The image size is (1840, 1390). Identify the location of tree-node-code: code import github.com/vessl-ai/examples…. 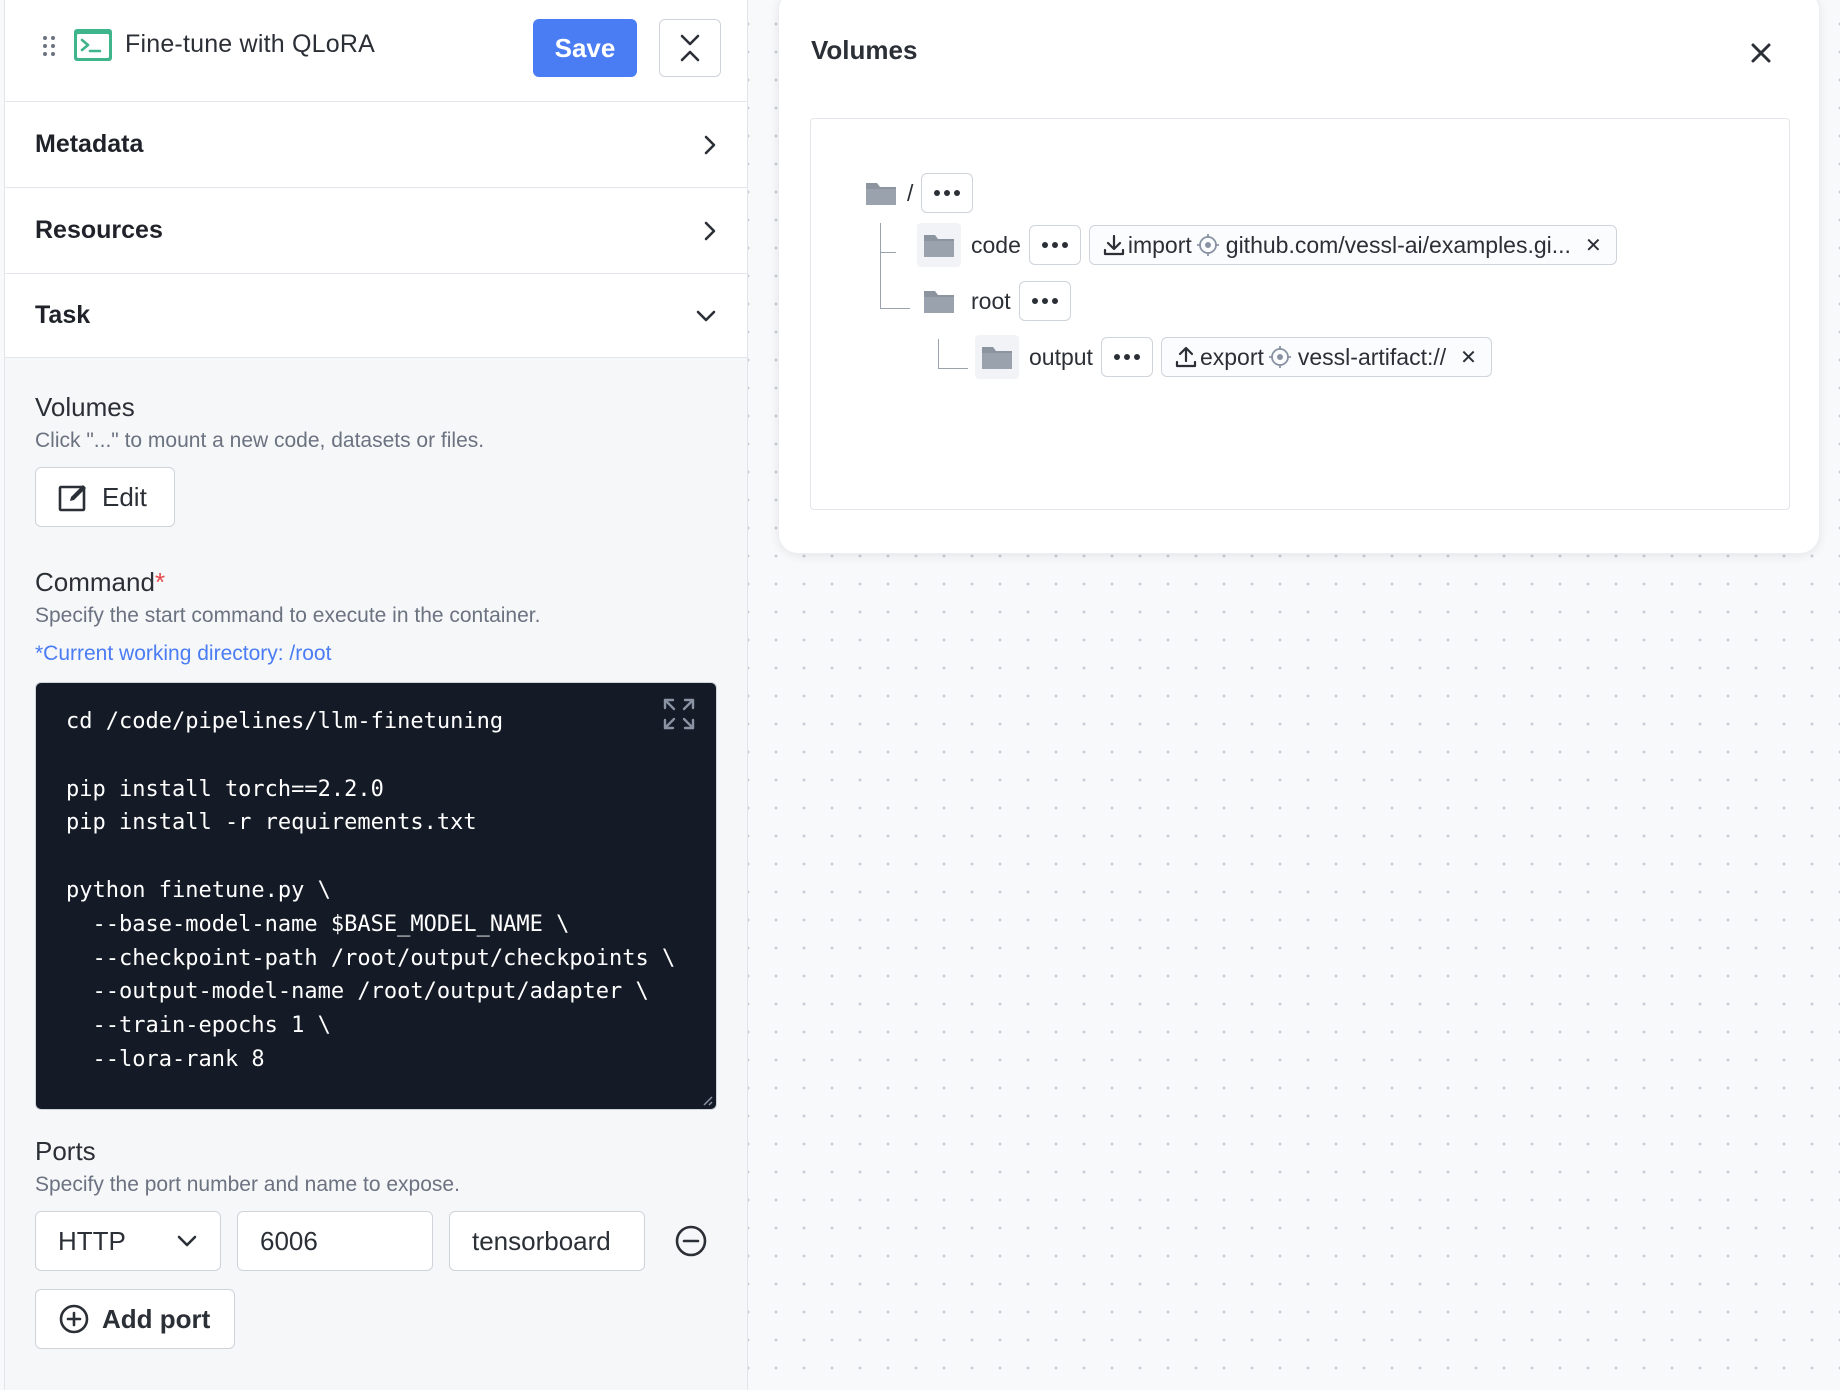
(1267, 245).